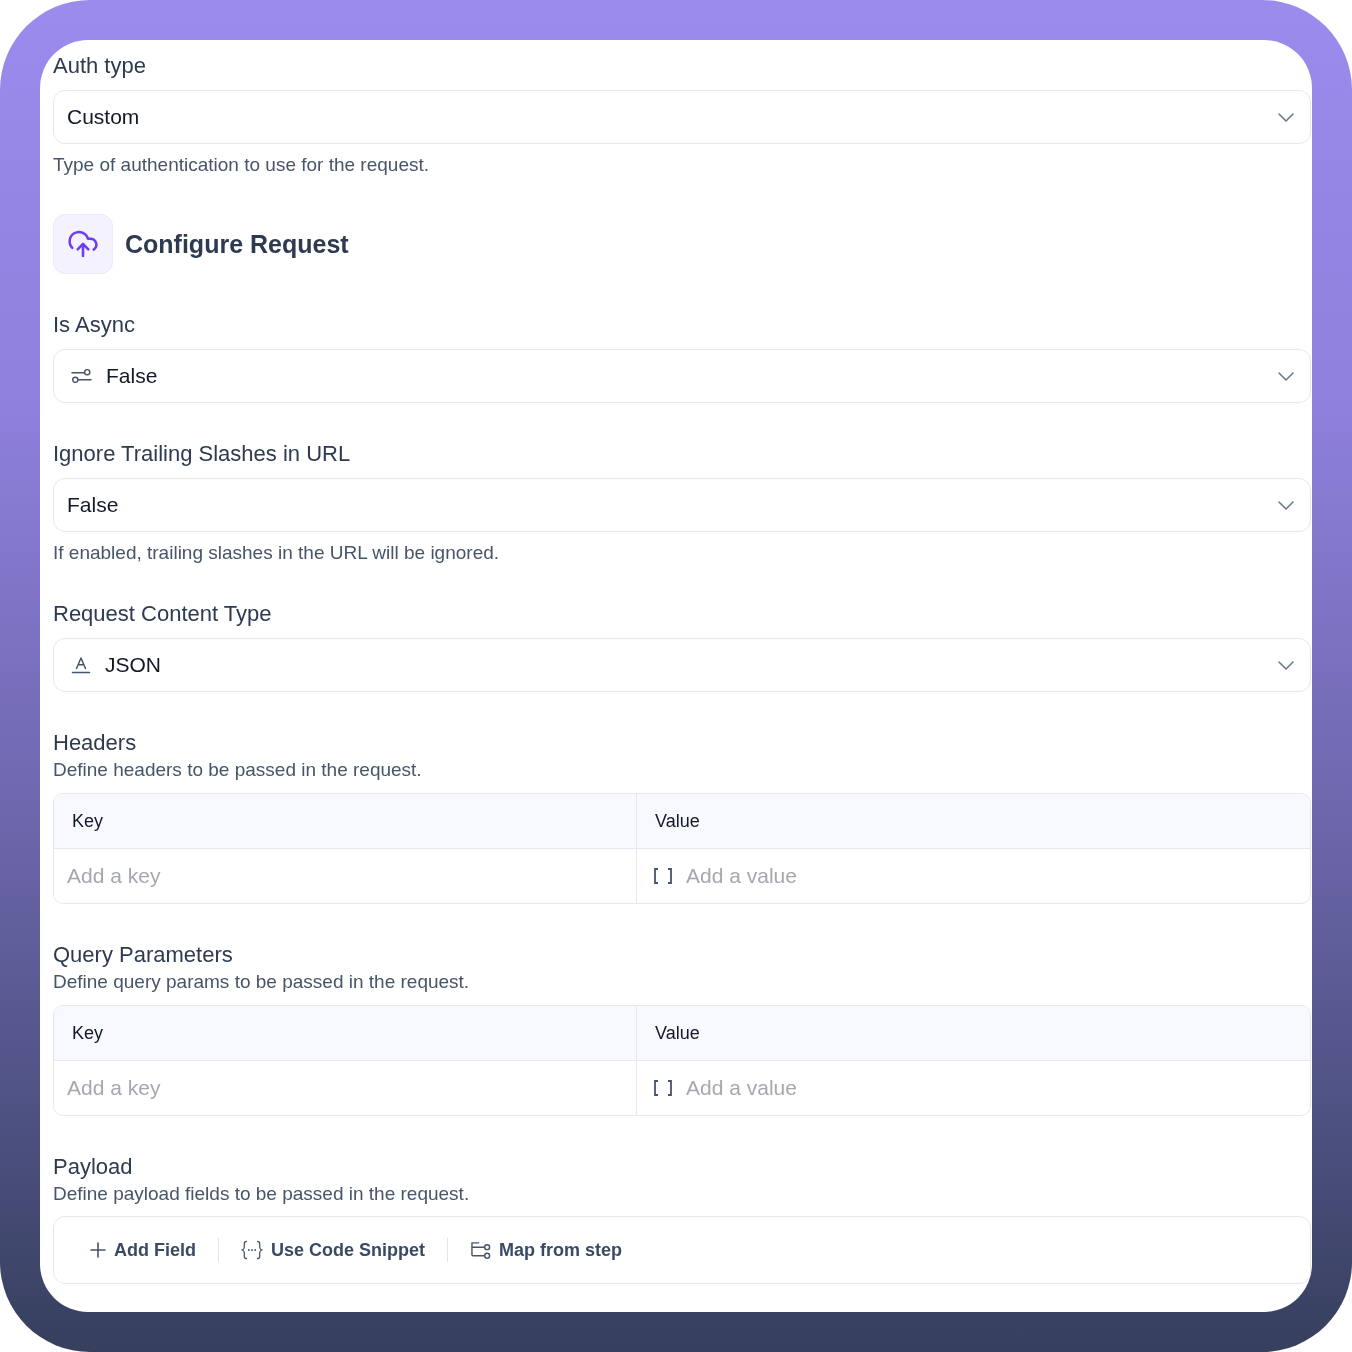 This screenshot has height=1352, width=1352. I want to click on letter-a-icon, so click(81, 665).